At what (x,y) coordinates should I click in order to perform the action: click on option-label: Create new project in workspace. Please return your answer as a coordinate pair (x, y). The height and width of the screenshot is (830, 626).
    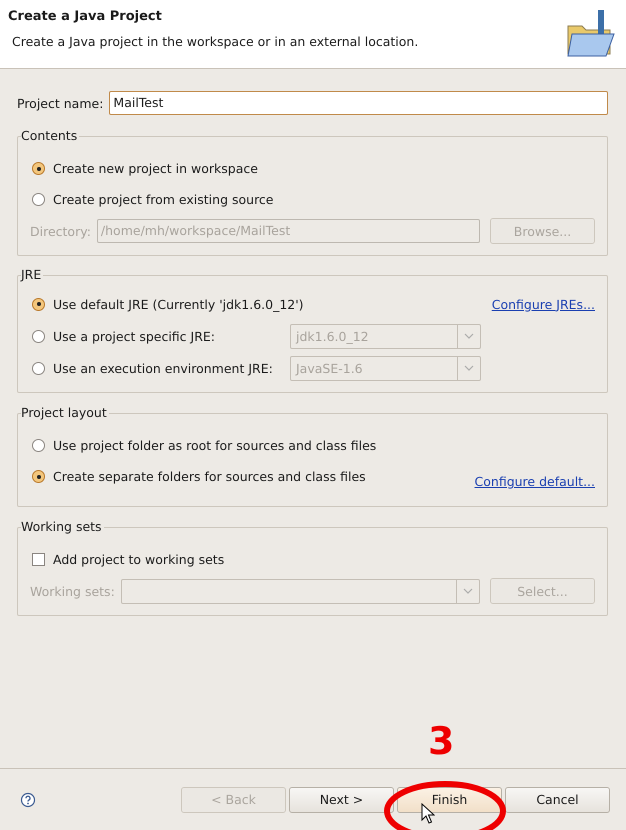
    Looking at the image, I should click on (155, 168).